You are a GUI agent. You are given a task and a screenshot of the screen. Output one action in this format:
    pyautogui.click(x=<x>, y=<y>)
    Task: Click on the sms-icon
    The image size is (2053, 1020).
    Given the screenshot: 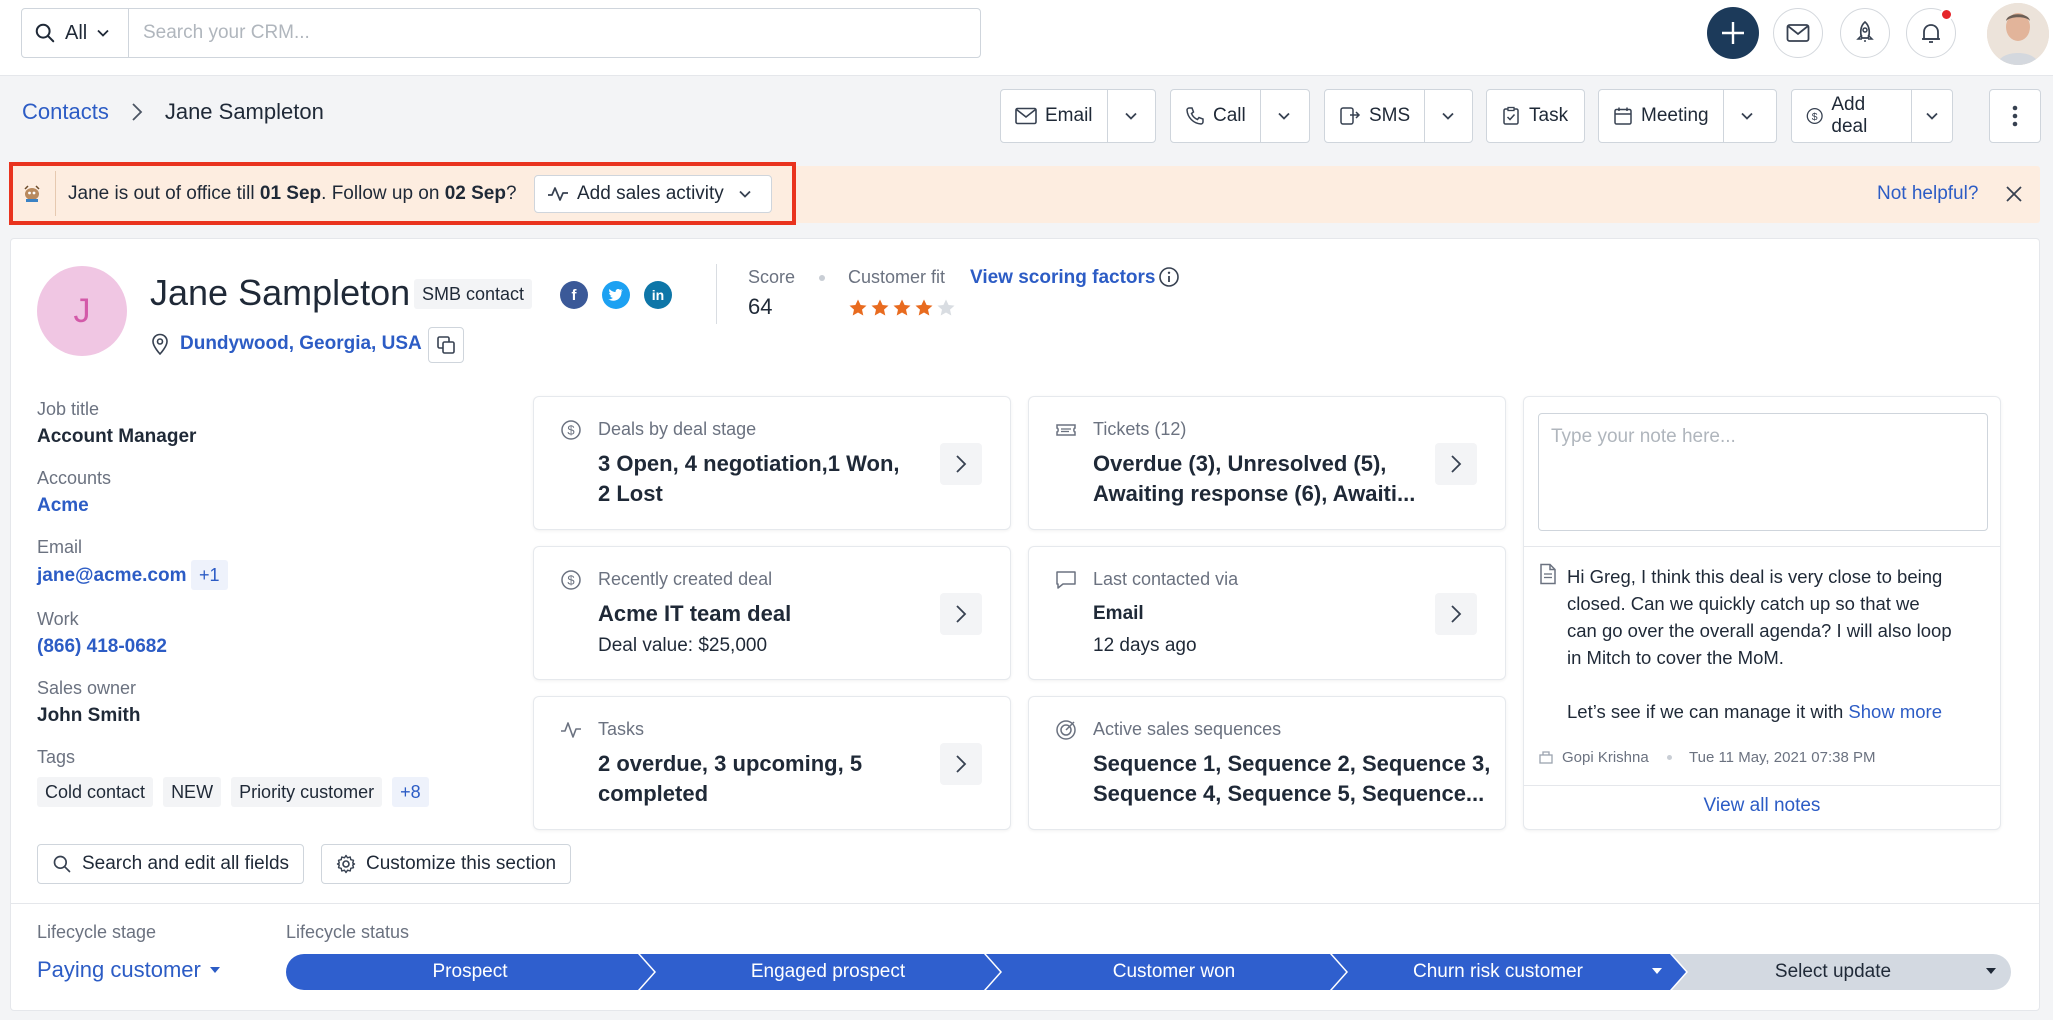 What is the action you would take?
    pyautogui.click(x=1350, y=116)
    